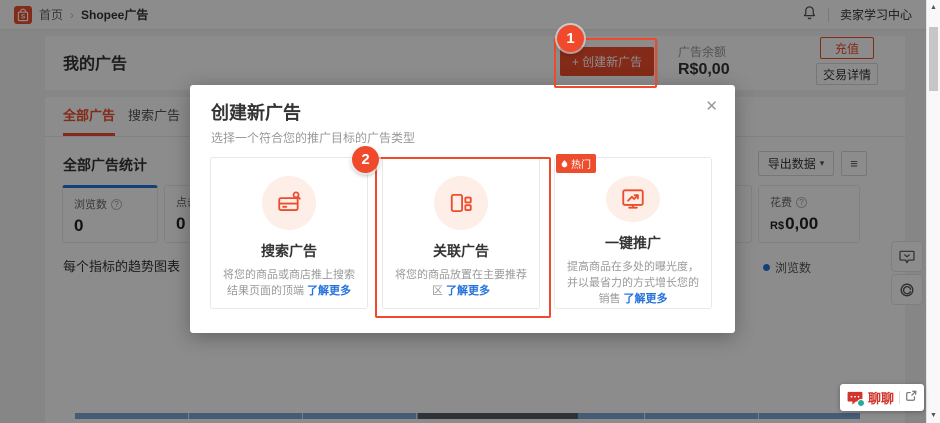  What do you see at coordinates (860, 402) in the screenshot?
I see `online-status-dot` at bounding box center [860, 402].